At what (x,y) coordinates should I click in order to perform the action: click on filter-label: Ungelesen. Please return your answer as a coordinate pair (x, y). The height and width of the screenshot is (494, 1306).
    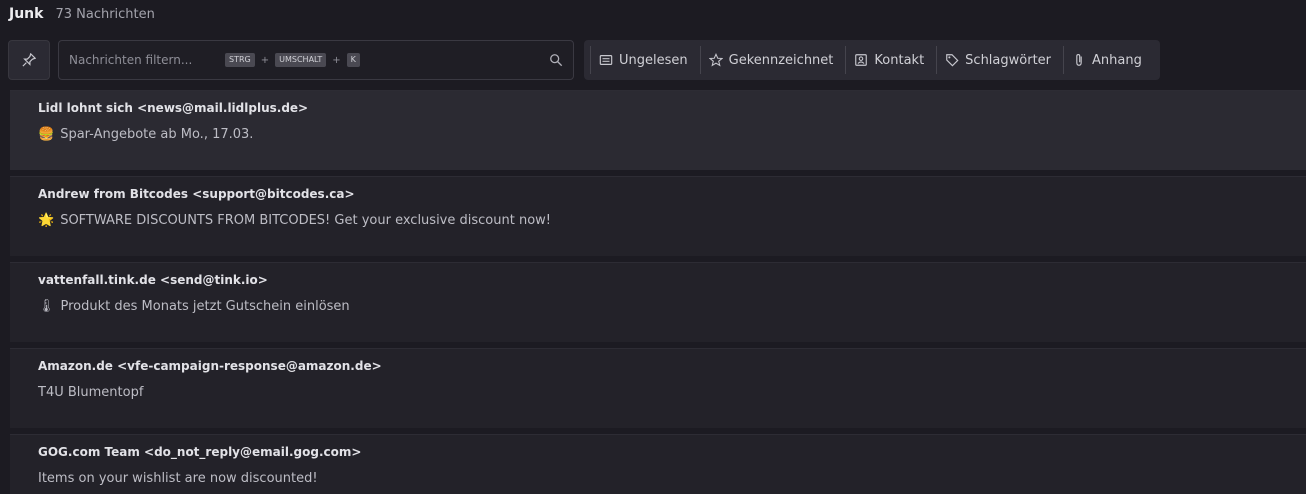
    Looking at the image, I should click on (653, 60).